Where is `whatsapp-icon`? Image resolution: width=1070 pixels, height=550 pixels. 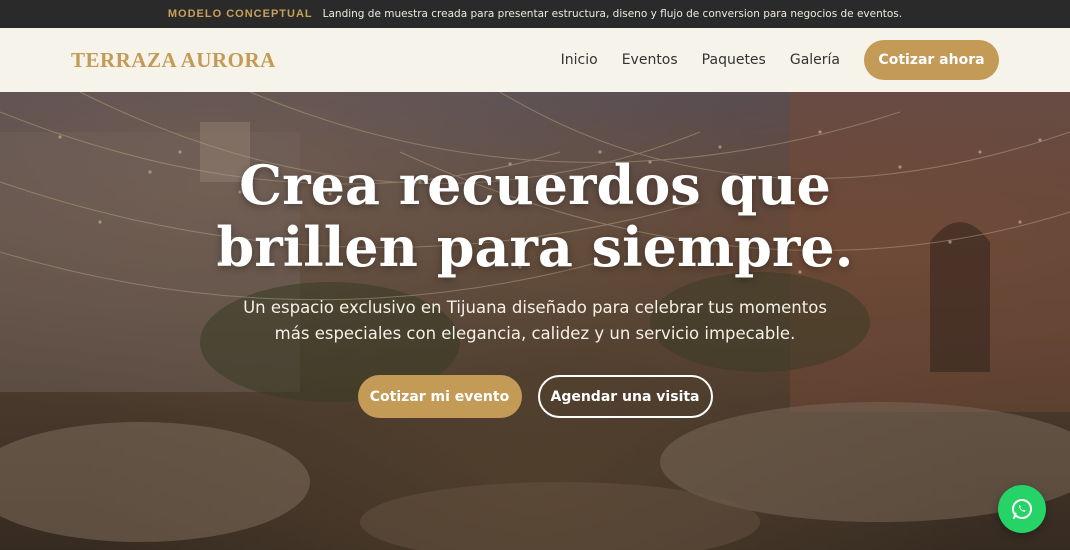
whatsapp-icon is located at coordinates (1022, 509).